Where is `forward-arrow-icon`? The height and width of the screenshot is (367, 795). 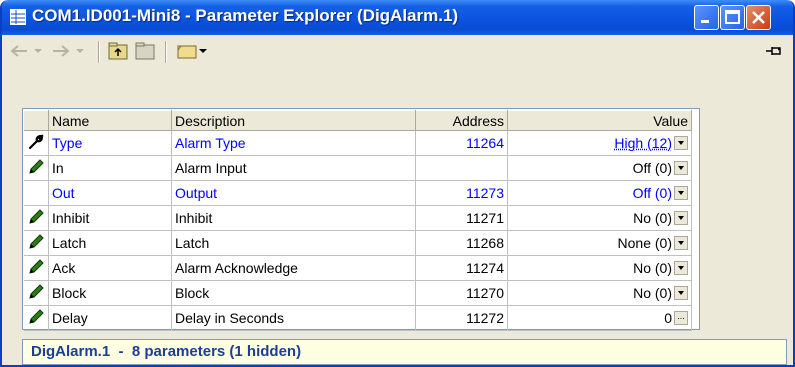 forward-arrow-icon is located at coordinates (61, 51).